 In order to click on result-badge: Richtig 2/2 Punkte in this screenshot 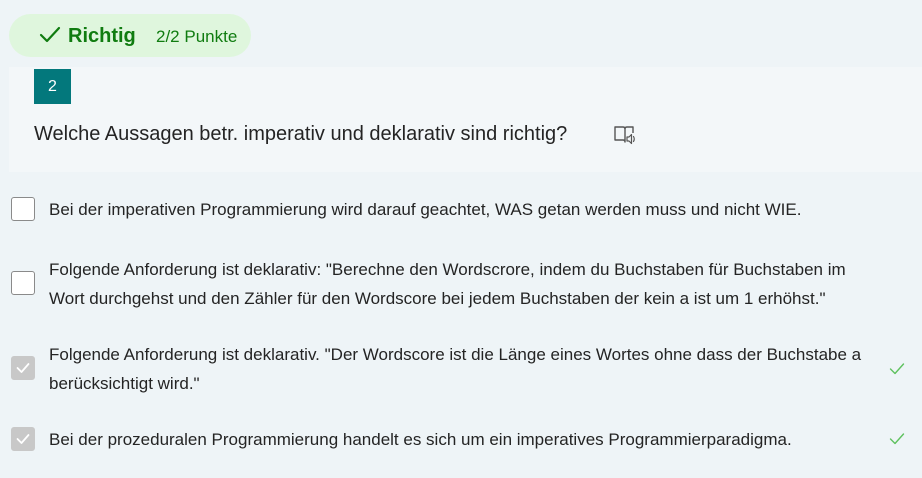, I will do `click(130, 35)`.